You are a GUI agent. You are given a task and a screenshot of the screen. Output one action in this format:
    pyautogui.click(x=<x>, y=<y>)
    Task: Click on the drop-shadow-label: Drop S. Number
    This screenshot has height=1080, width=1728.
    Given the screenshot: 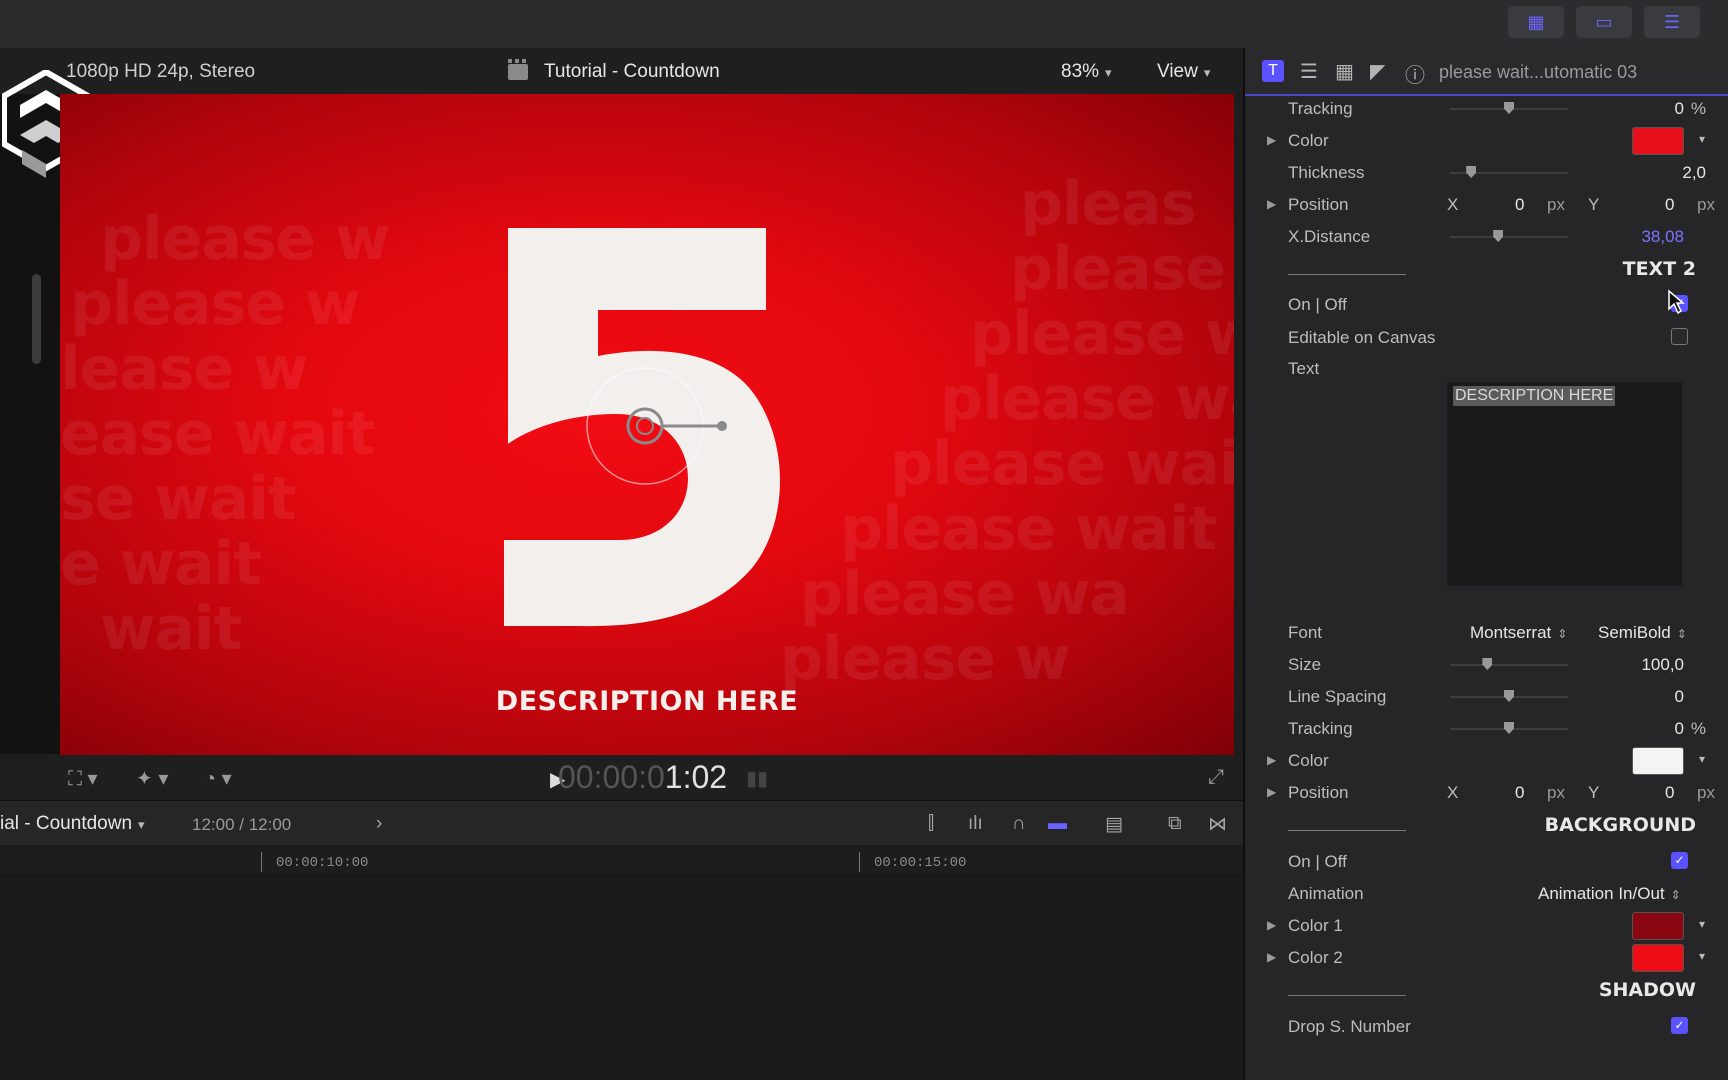 What is the action you would take?
    pyautogui.click(x=1349, y=1026)
    